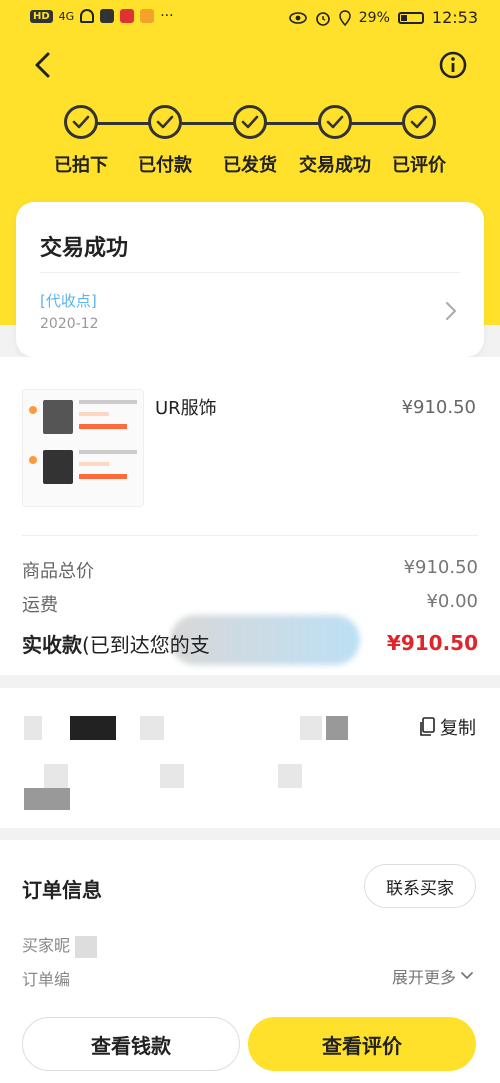 Image resolution: width=500 pixels, height=1083 pixels. What do you see at coordinates (131, 1044) in the screenshot?
I see `view-payment-button: 查看钱款` at bounding box center [131, 1044].